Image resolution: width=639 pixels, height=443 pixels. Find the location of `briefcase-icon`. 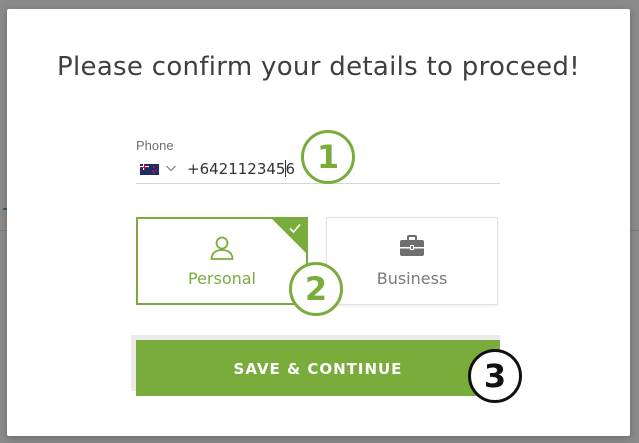

briefcase-icon is located at coordinates (412, 247).